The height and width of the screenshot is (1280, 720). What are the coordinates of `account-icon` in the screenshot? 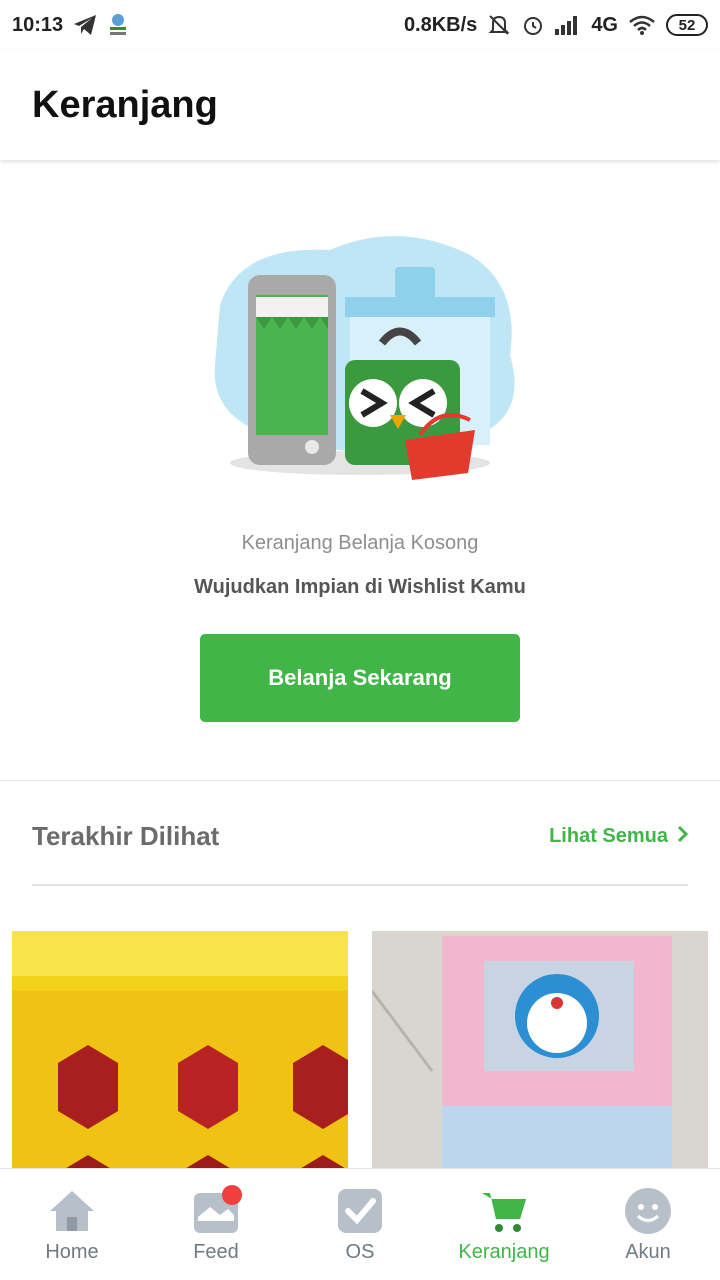 It's located at (648, 1211).